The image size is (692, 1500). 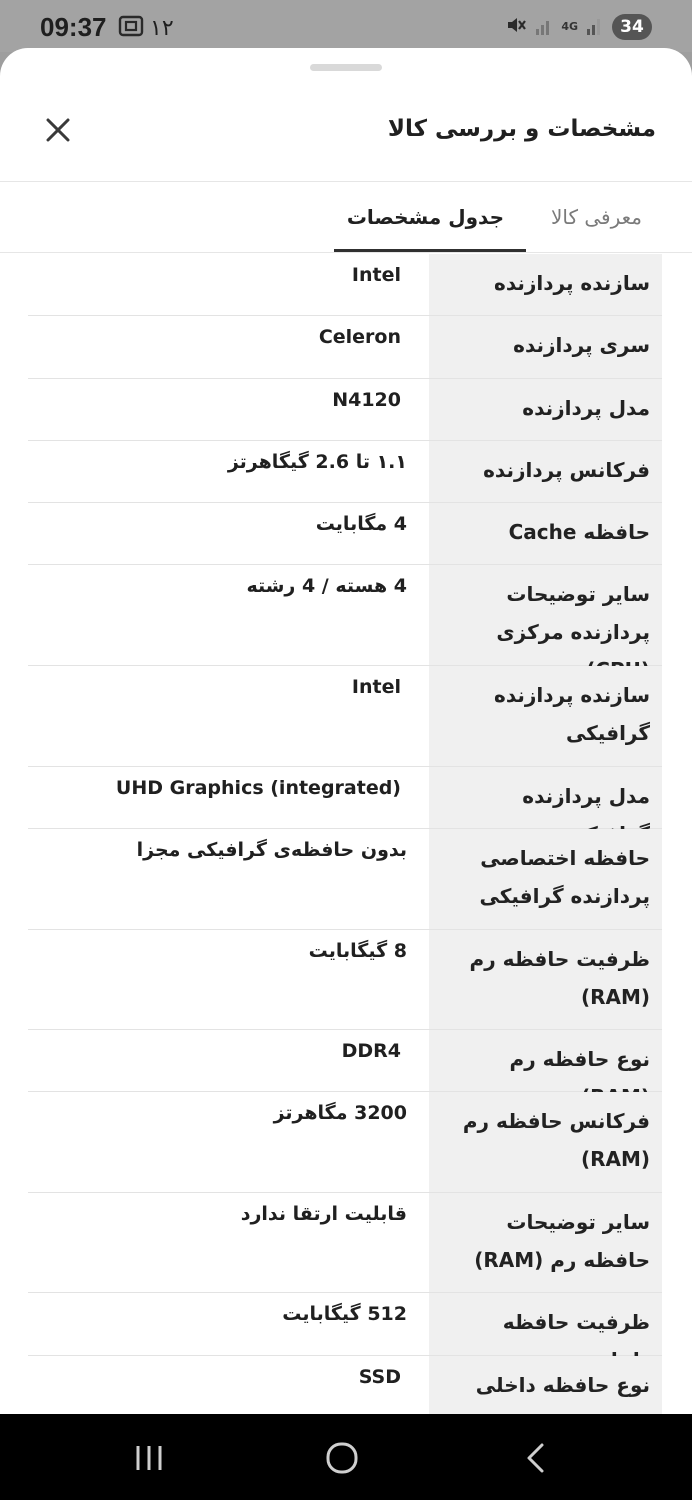 What do you see at coordinates (131, 28) in the screenshot?
I see `screenshot-icon` at bounding box center [131, 28].